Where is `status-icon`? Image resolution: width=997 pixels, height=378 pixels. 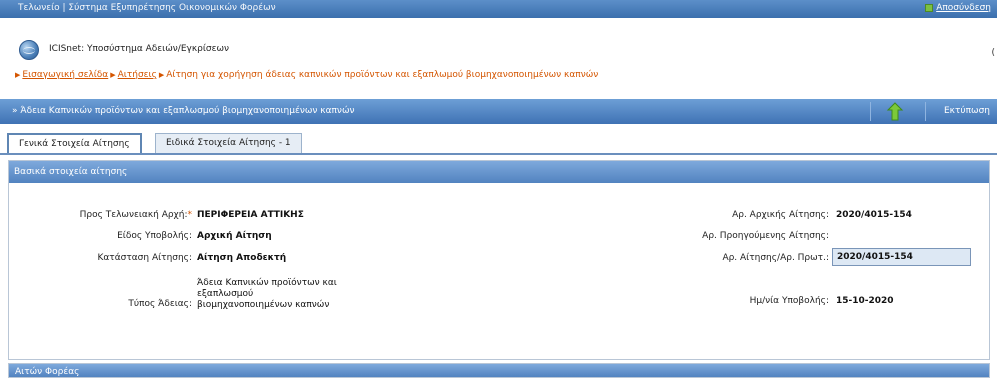 status-icon is located at coordinates (929, 8).